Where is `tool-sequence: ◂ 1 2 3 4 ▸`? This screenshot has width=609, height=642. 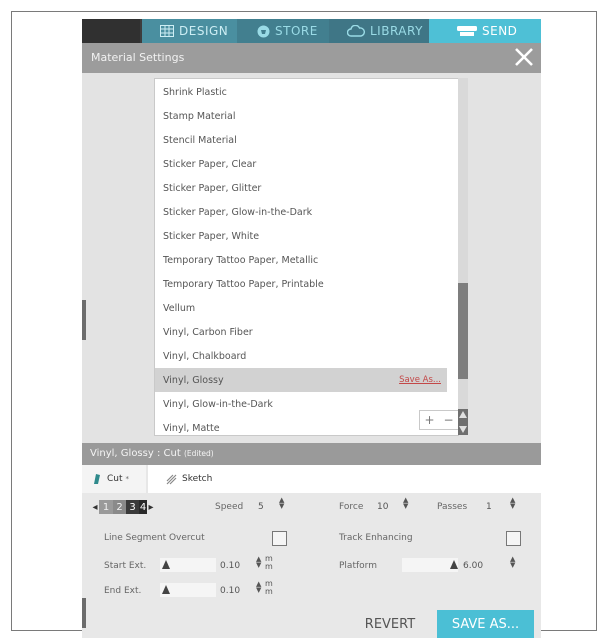
tool-sequence: ◂ 1 2 3 4 ▸ is located at coordinates (123, 507).